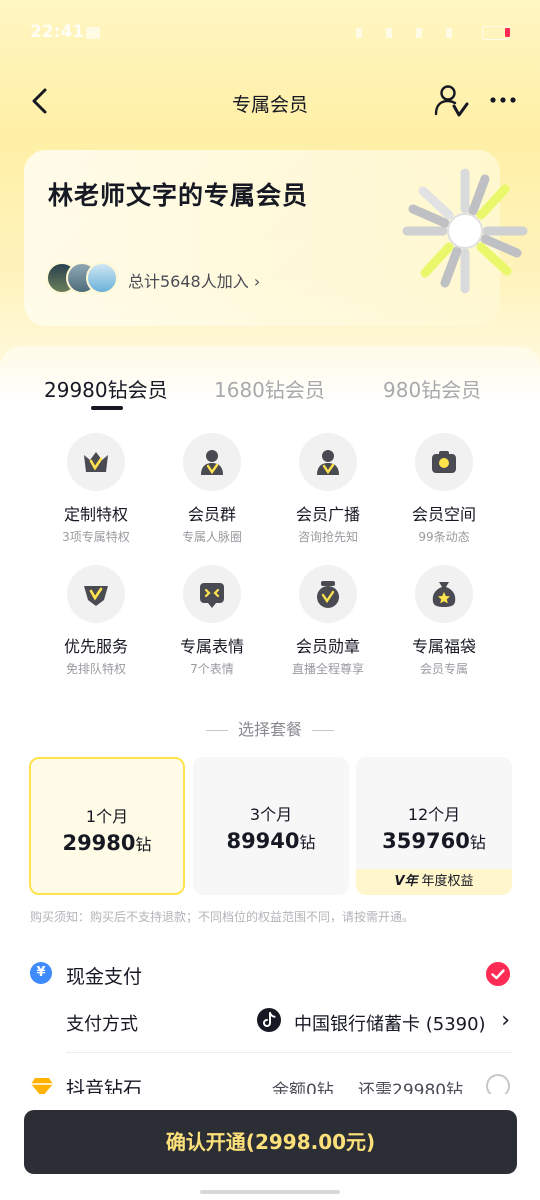 The height and width of the screenshot is (1200, 540). I want to click on emoji-icon, so click(212, 595).